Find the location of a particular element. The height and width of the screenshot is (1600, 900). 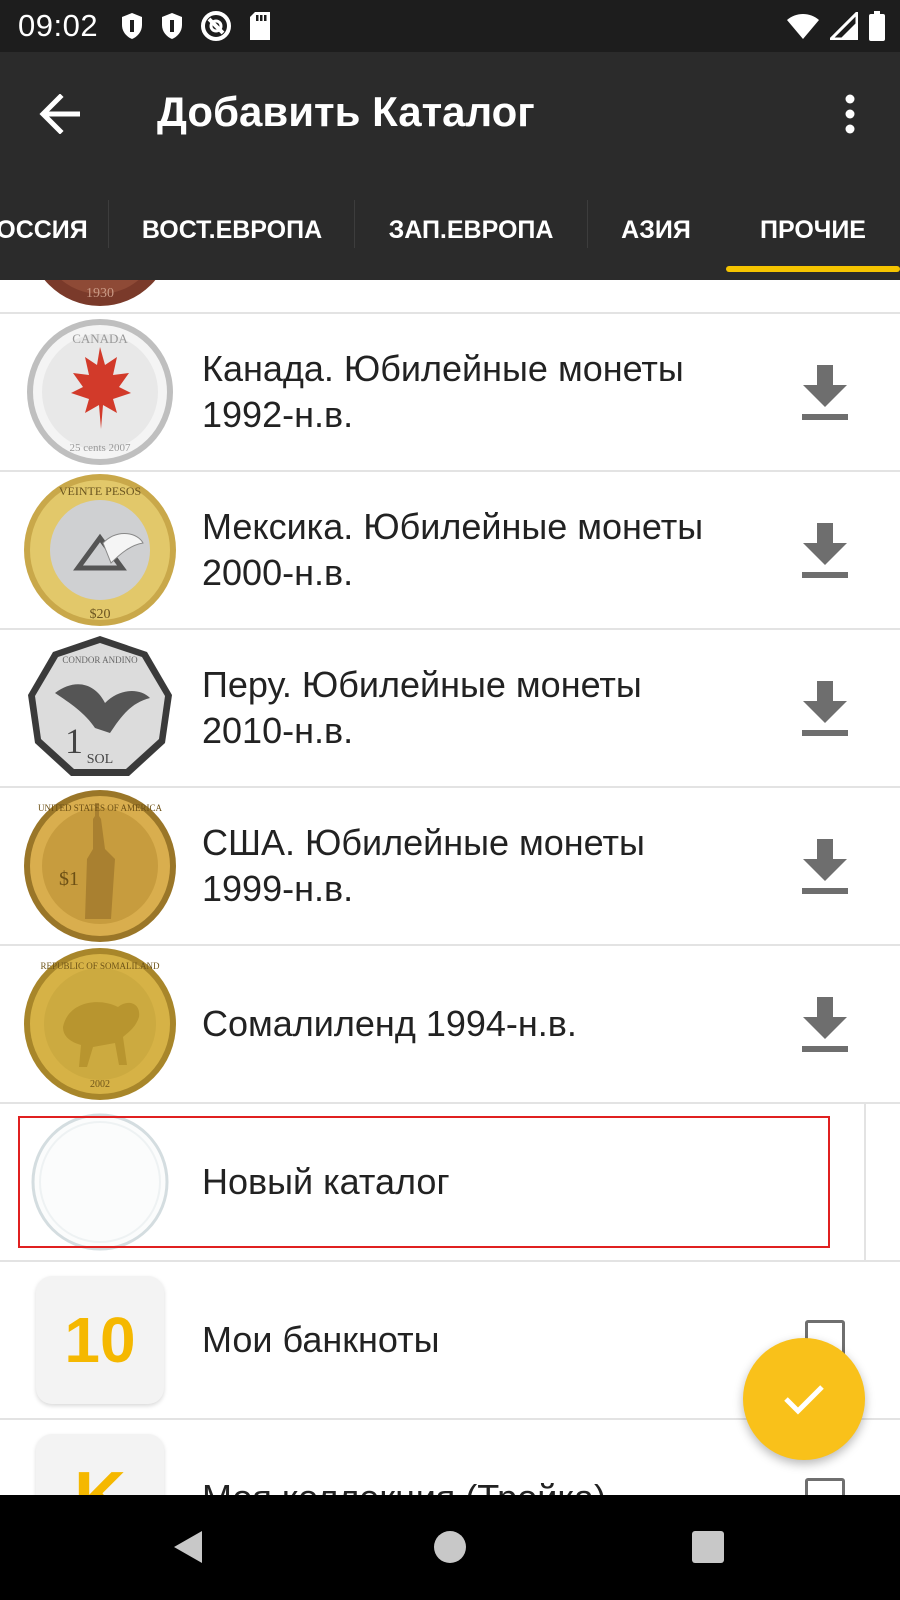

peru-coin-icon: CONDOR ANDINO 1 SOL is located at coordinates (100, 708).